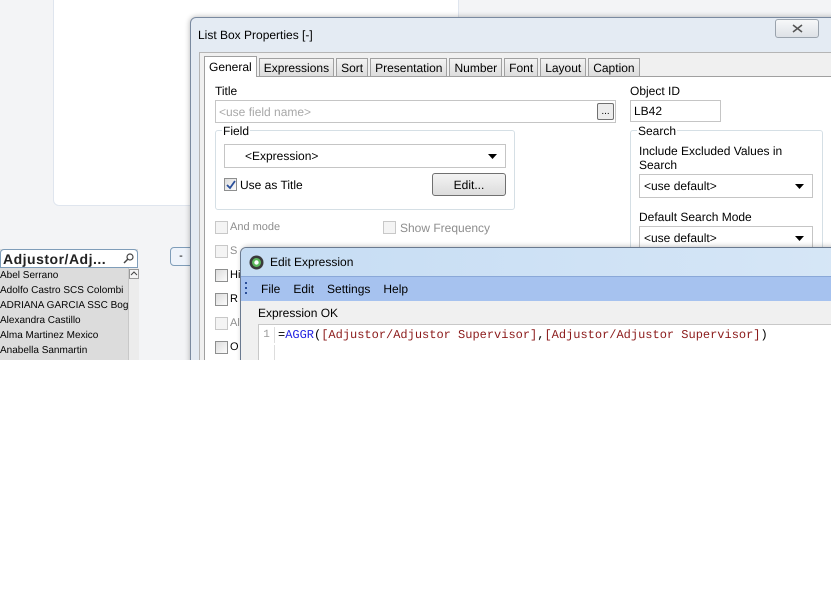 This screenshot has width=831, height=614. Describe the element at coordinates (657, 131) in the screenshot. I see `group-label: Search` at that location.